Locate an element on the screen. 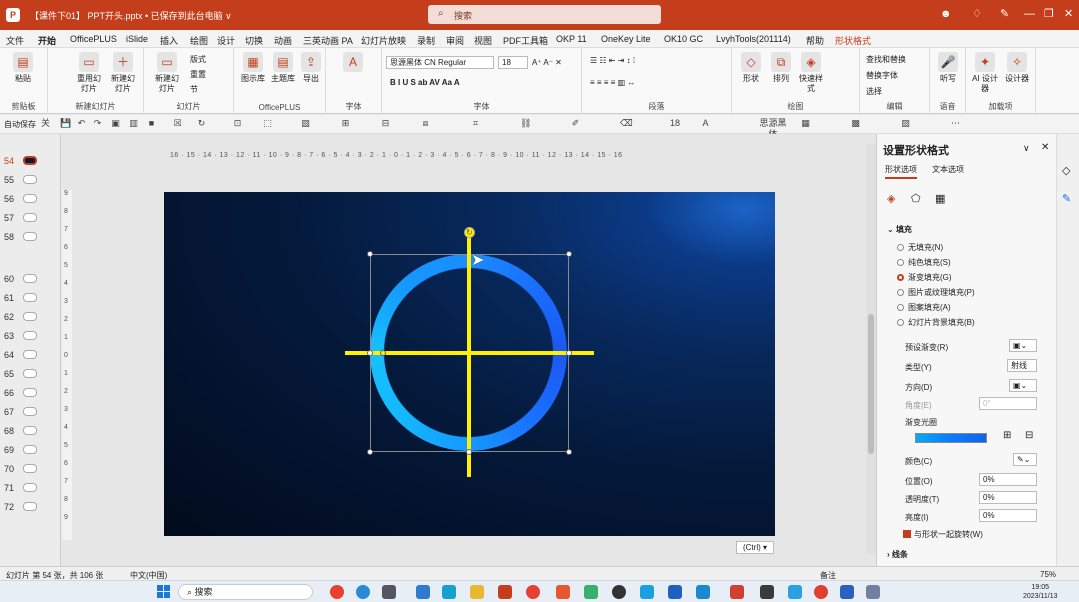  find-replace-button: 查找和替换 is located at coordinates (886, 59).